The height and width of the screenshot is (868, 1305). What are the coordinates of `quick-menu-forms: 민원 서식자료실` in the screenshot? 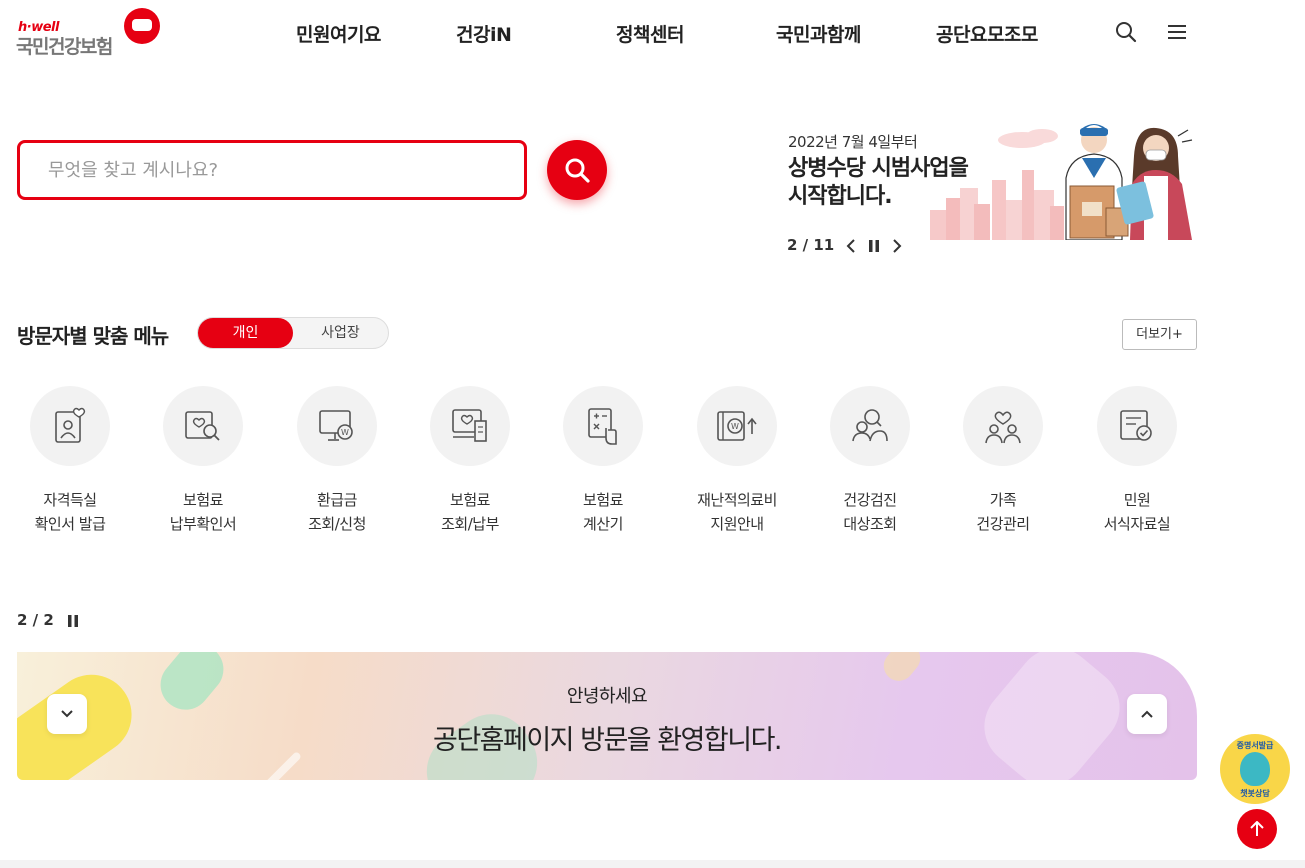 It's located at (1137, 466).